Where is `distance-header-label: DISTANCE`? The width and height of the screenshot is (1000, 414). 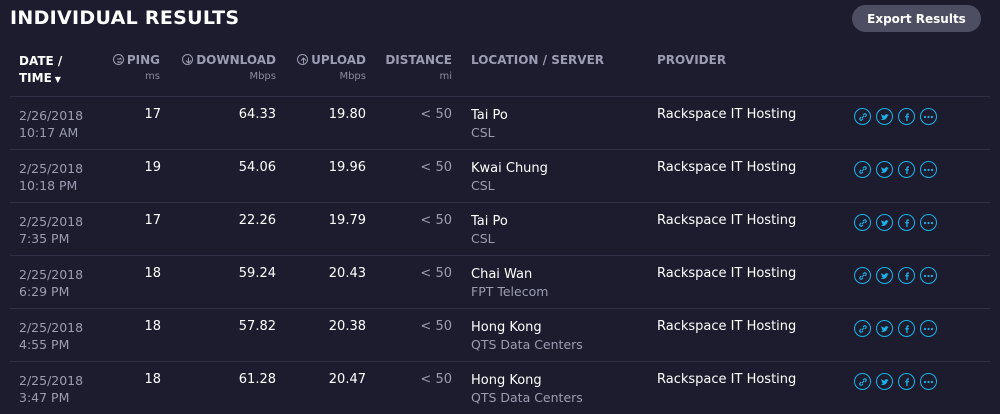
distance-header-label: DISTANCE is located at coordinates (418, 60).